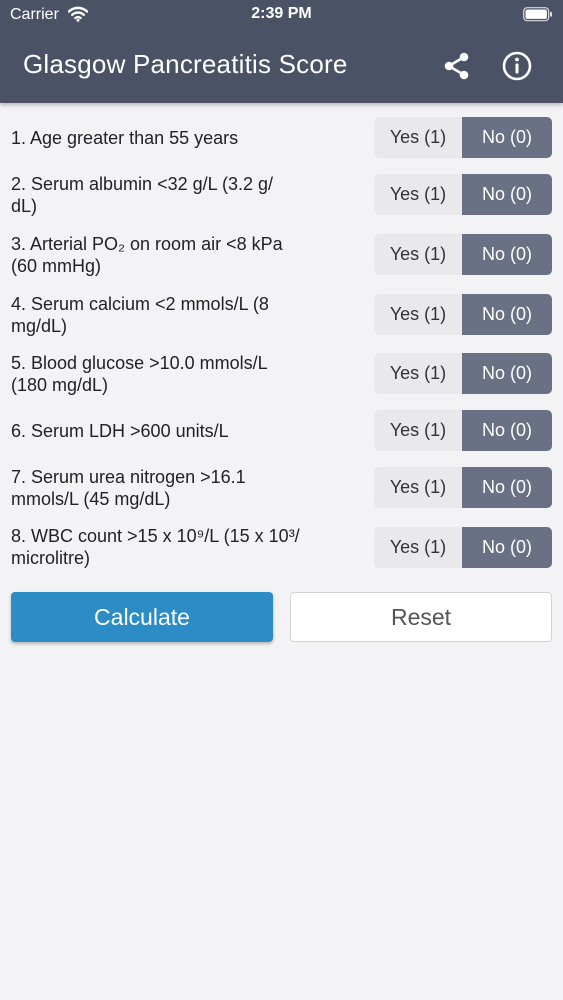  Describe the element at coordinates (142, 617) in the screenshot. I see `calculate-button: Calculate` at that location.